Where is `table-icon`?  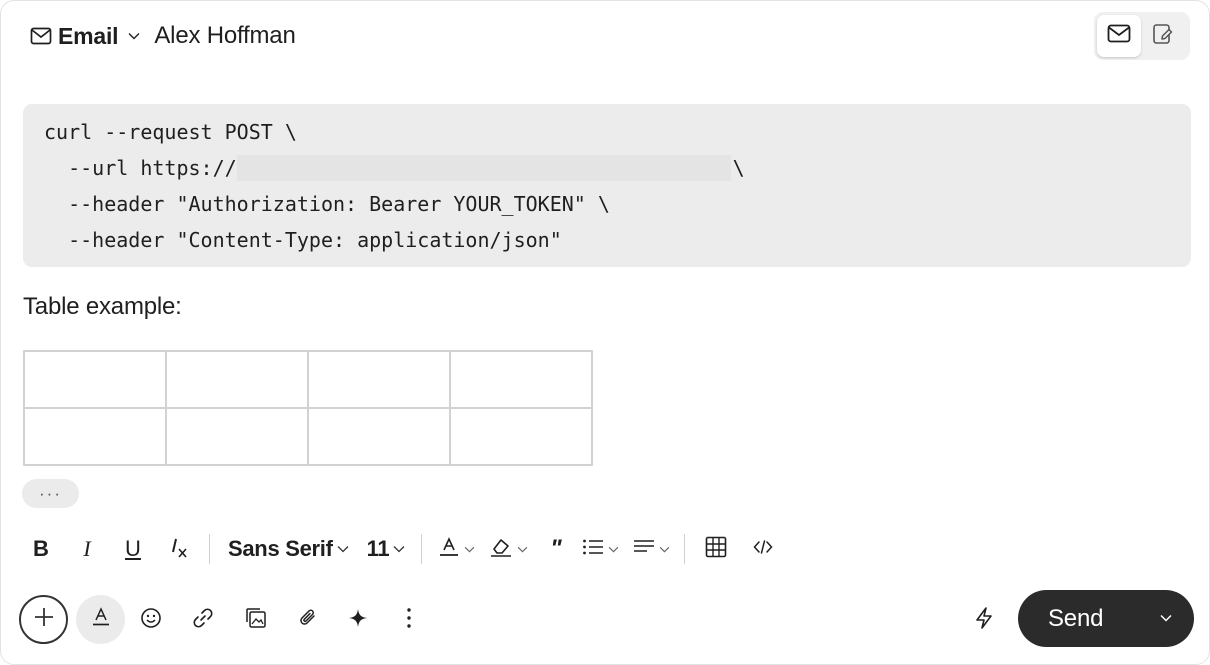 table-icon is located at coordinates (716, 549).